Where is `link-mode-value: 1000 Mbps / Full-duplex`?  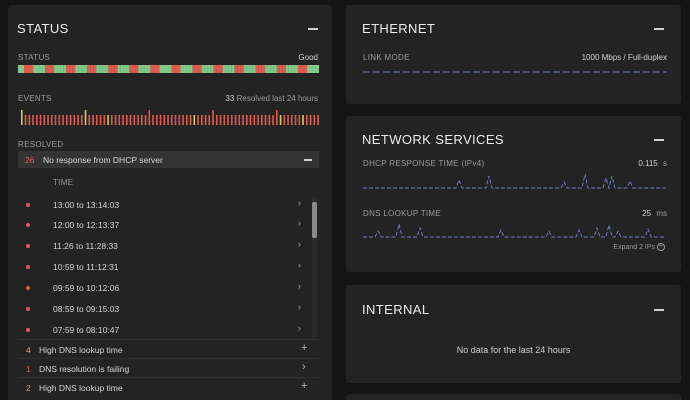
link-mode-value: 1000 Mbps / Full-duplex is located at coordinates (624, 57).